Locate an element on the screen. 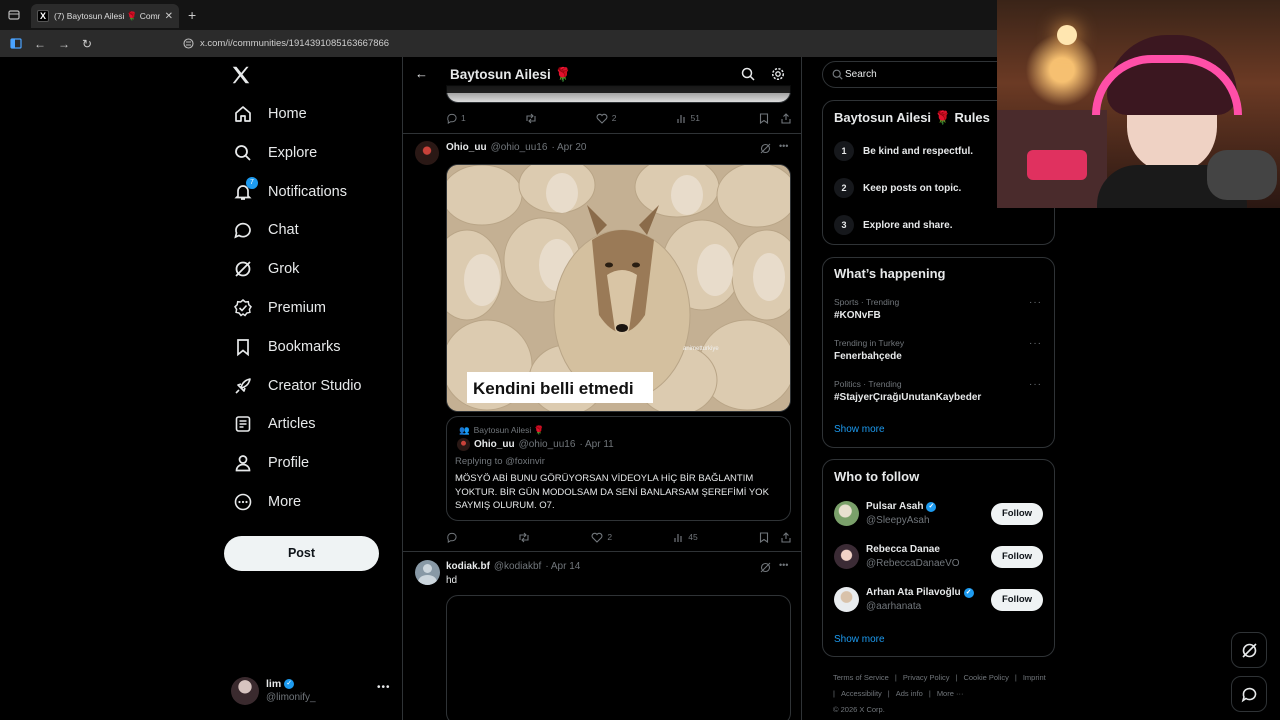 Image resolution: width=1280 pixels, height=720 pixels. post-date: · Apr 20 is located at coordinates (568, 147).